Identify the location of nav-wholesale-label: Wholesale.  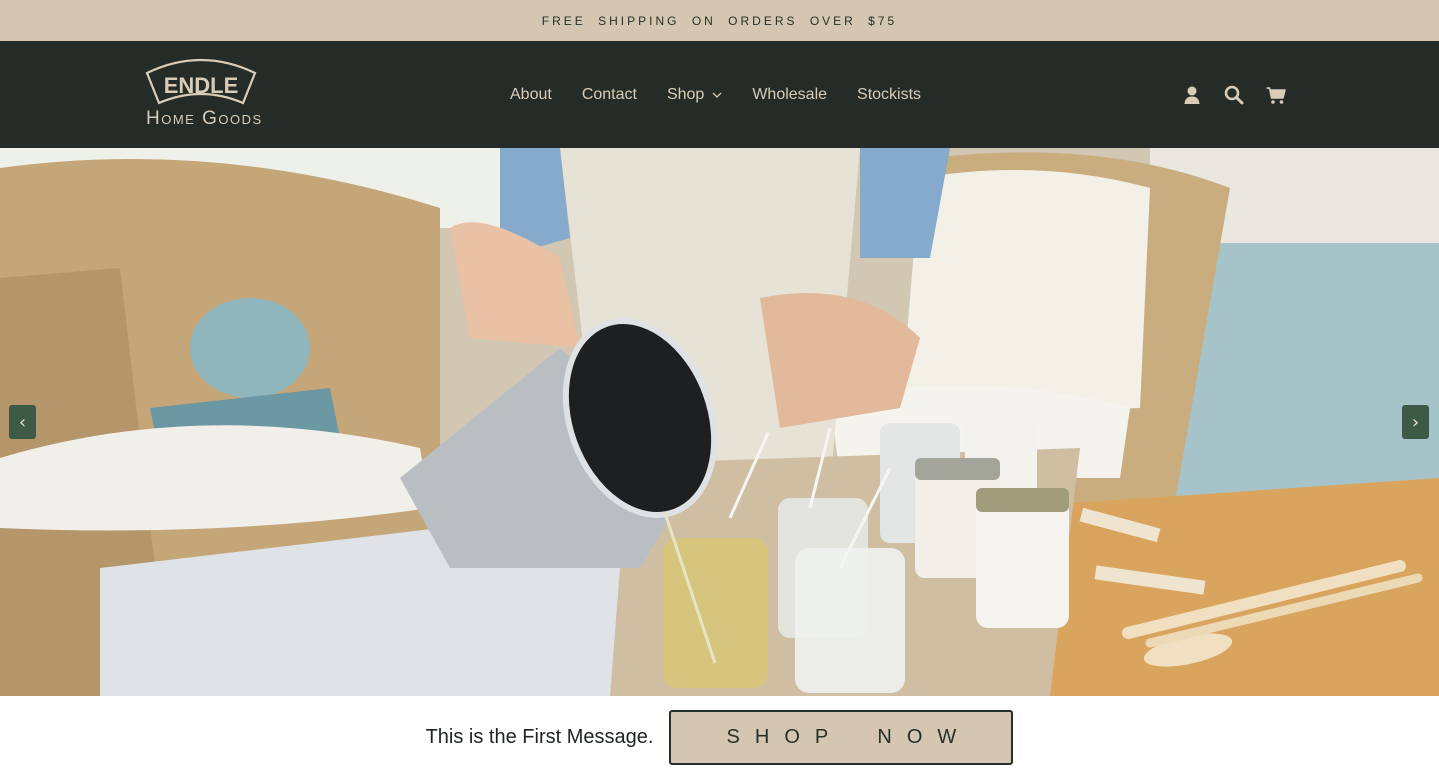
(790, 94).